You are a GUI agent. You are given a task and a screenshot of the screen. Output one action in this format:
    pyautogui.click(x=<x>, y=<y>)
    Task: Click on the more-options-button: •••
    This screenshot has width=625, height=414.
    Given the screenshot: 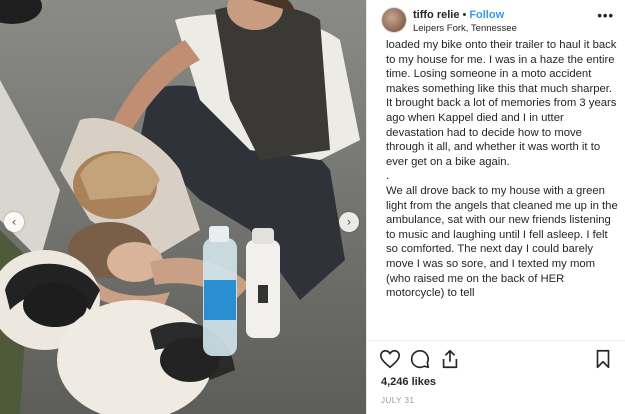 What is the action you would take?
    pyautogui.click(x=605, y=15)
    